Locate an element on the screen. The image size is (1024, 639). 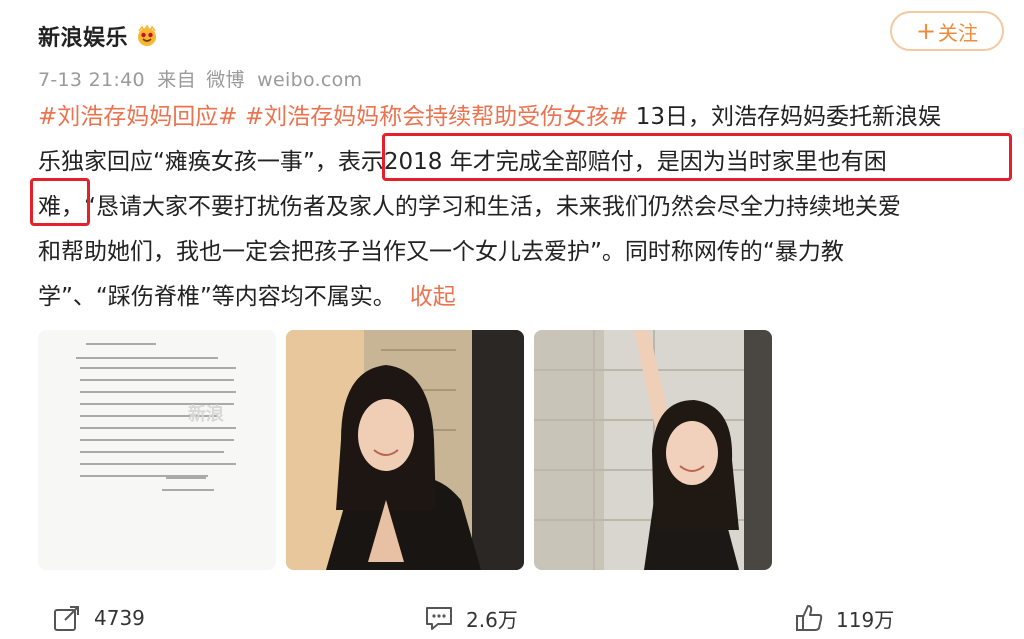
hashtag-link: #刘浩存妈妈回应# is located at coordinates (138, 117).